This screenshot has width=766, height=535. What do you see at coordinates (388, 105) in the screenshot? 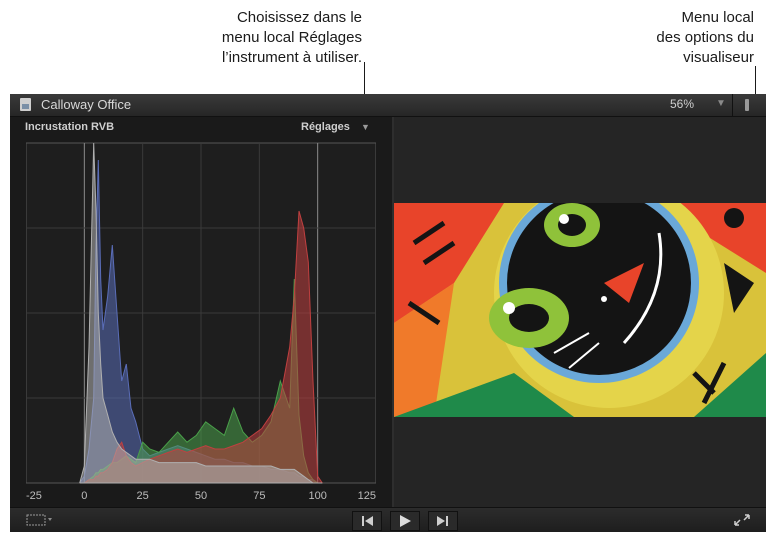
I see `title-bar: Calloway Office 56% ▼` at bounding box center [388, 105].